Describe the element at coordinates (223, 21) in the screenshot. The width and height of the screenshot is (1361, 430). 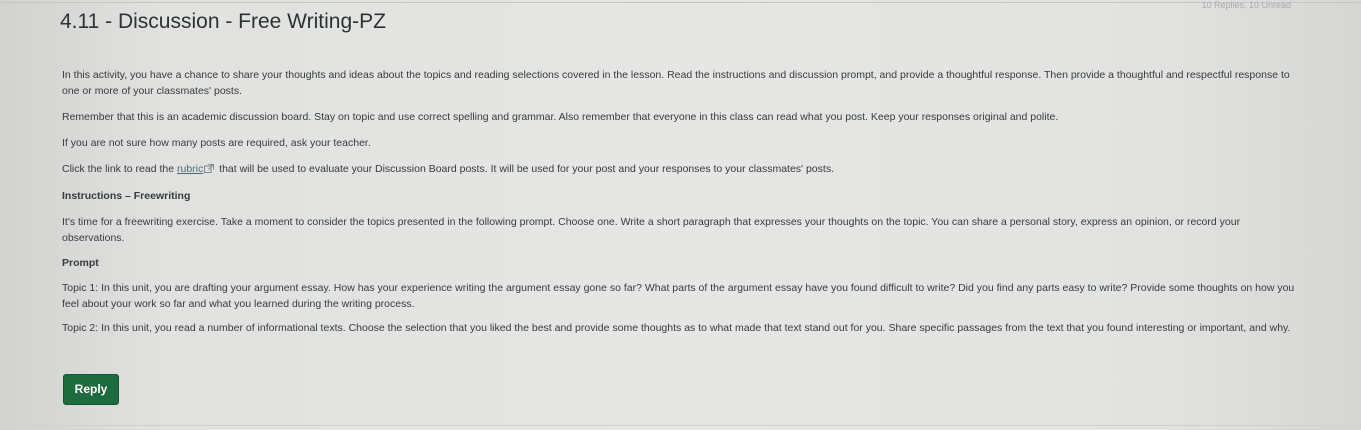
I see `page-title: 4.11 - Discussion - Free Writing-PZ` at that location.